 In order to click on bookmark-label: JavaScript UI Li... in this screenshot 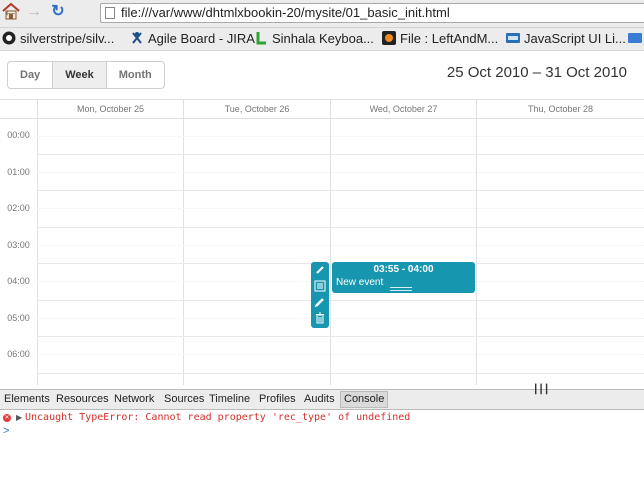, I will do `click(575, 38)`.